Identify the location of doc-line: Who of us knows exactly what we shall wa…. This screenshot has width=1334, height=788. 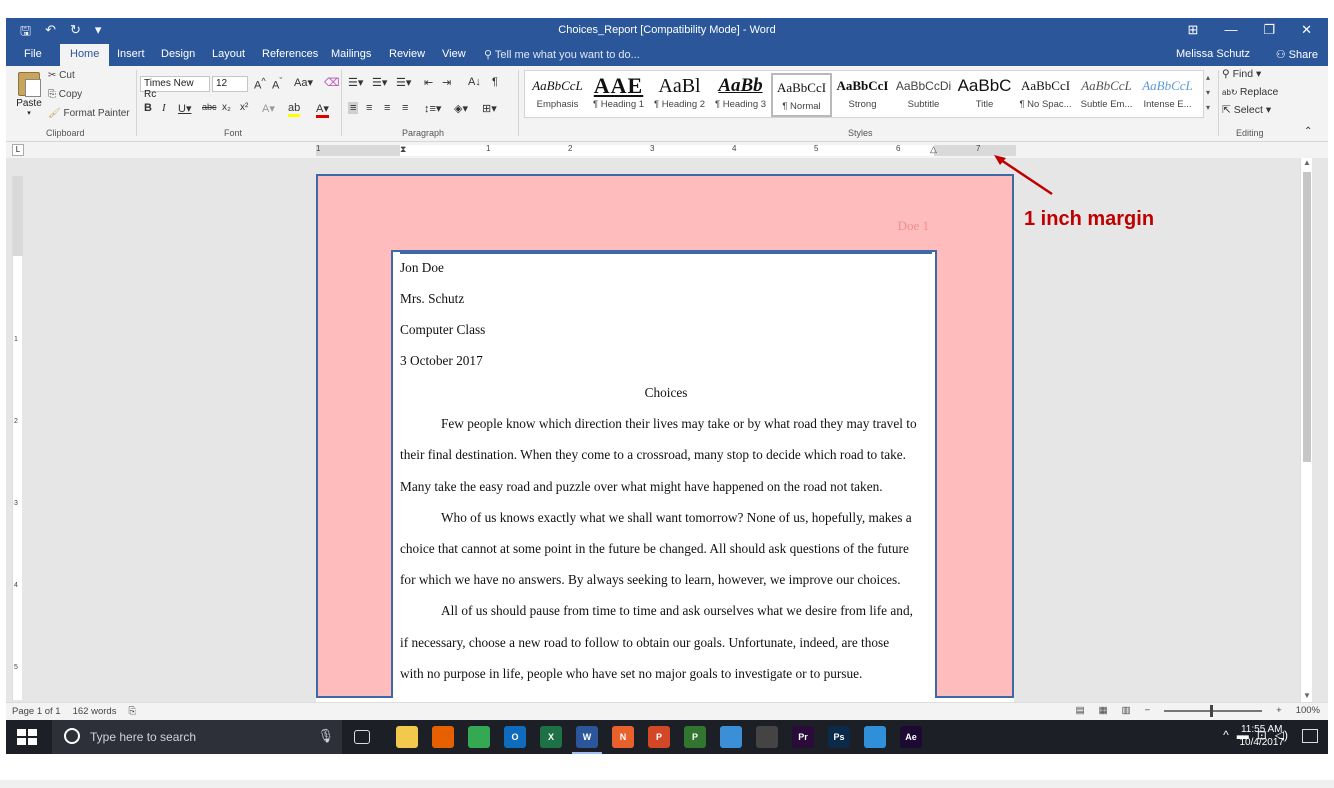
(676, 518).